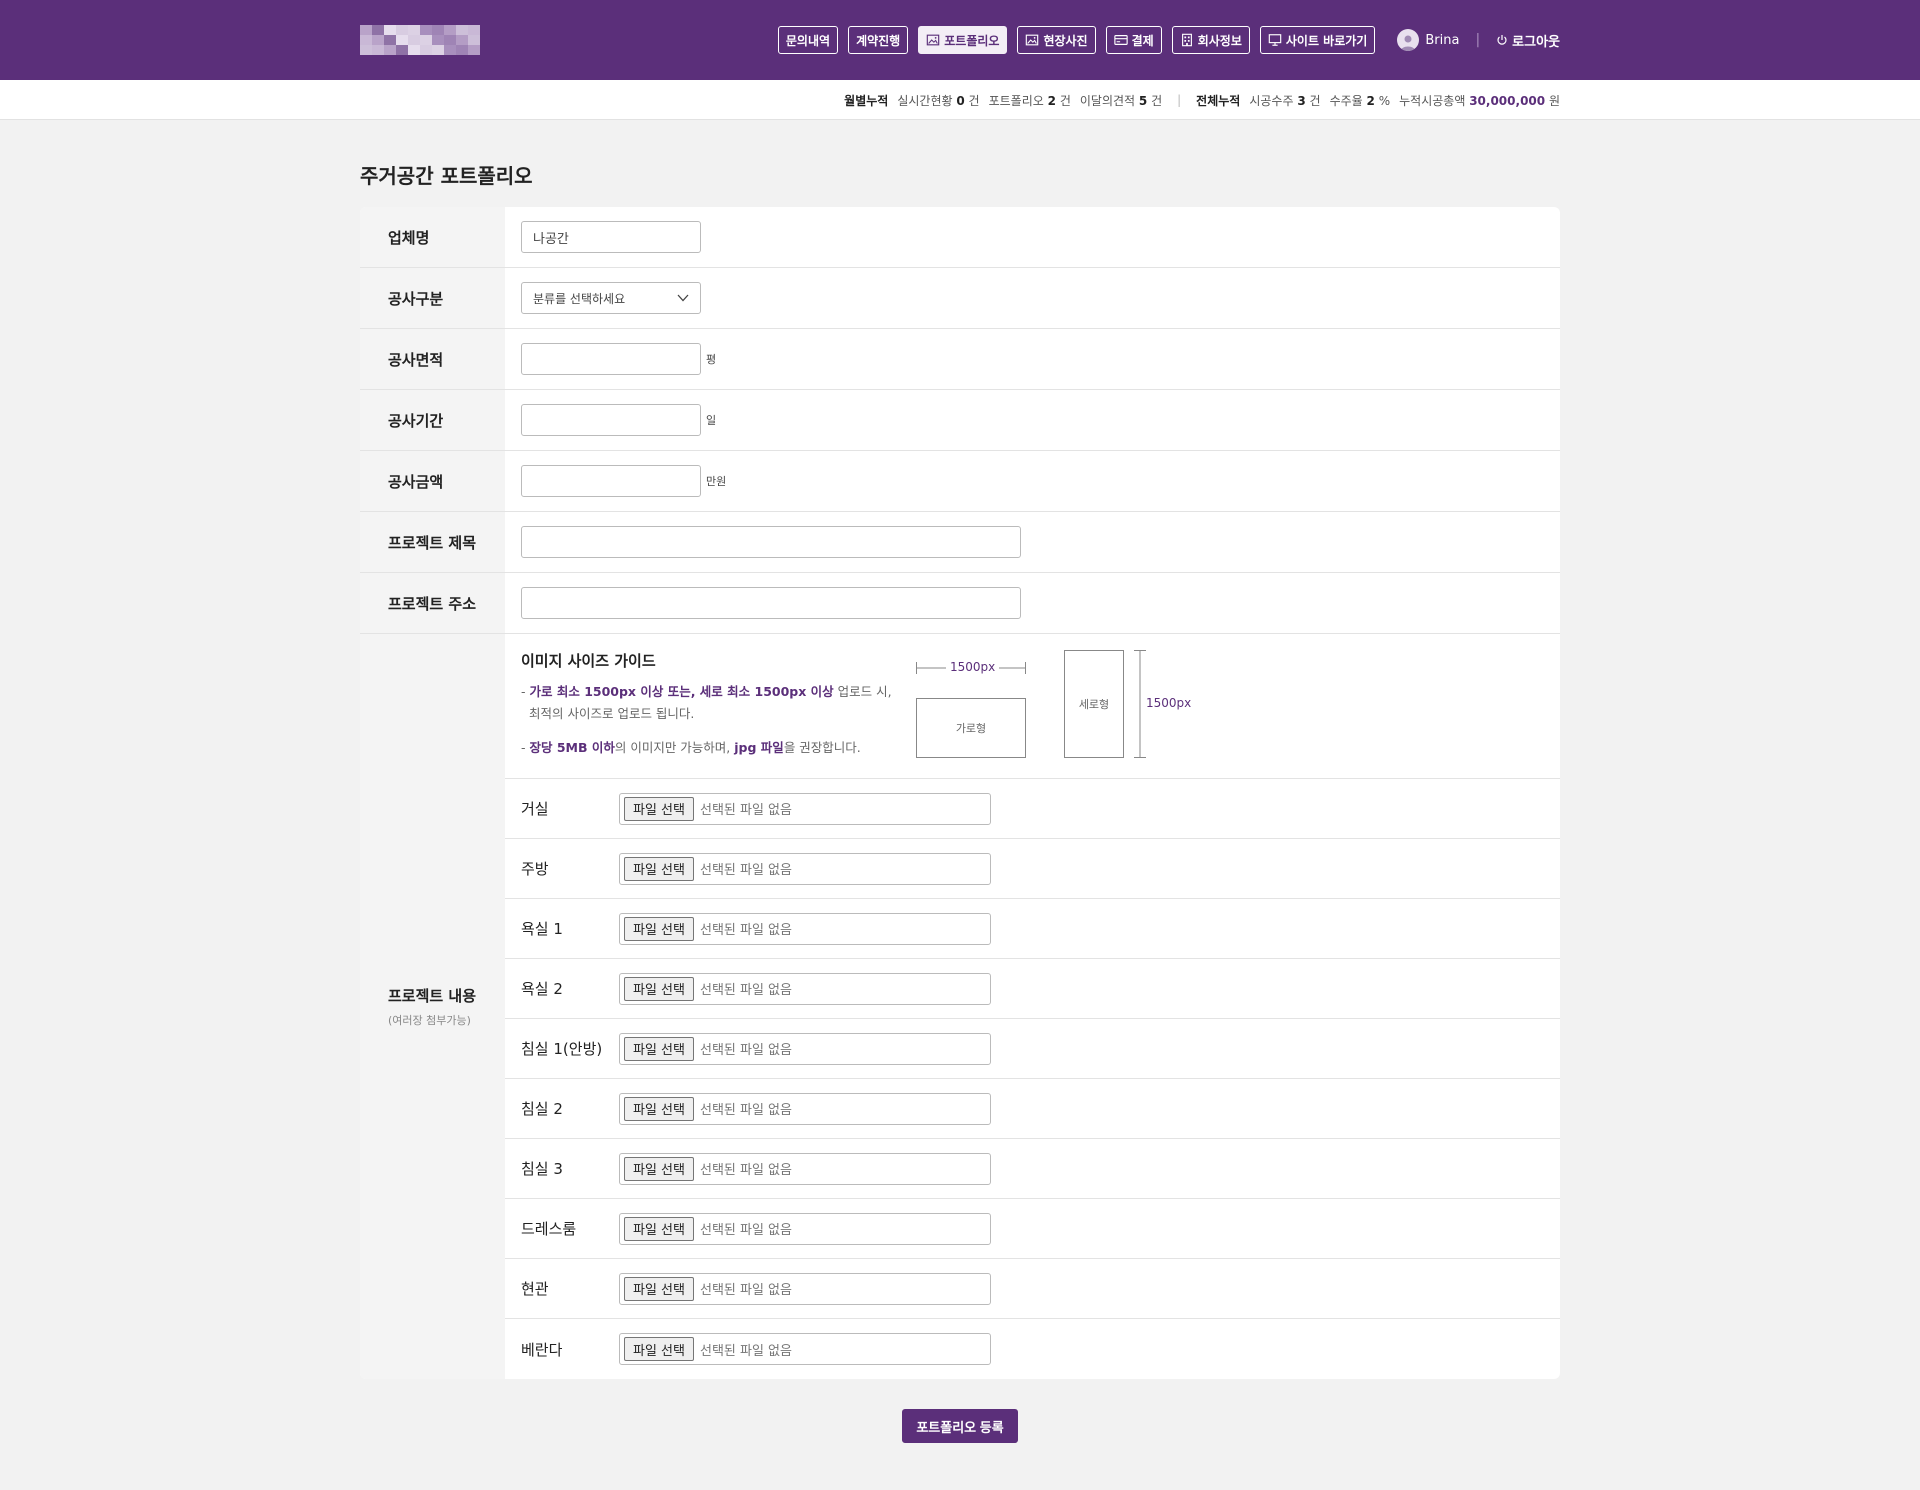  I want to click on room-label: 침실 2, so click(542, 1109).